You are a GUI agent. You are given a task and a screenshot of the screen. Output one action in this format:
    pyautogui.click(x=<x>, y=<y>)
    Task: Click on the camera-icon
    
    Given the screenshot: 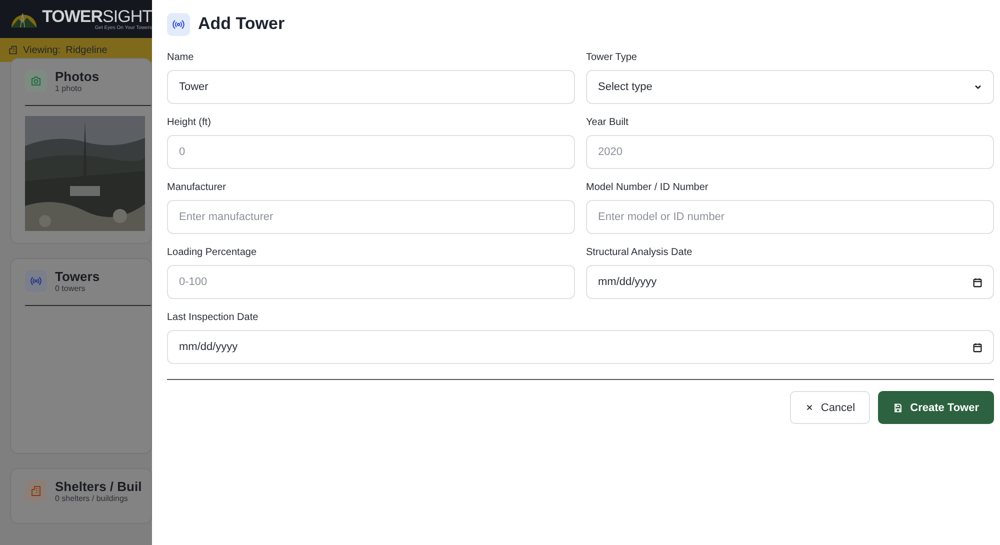 What is the action you would take?
    pyautogui.click(x=36, y=81)
    